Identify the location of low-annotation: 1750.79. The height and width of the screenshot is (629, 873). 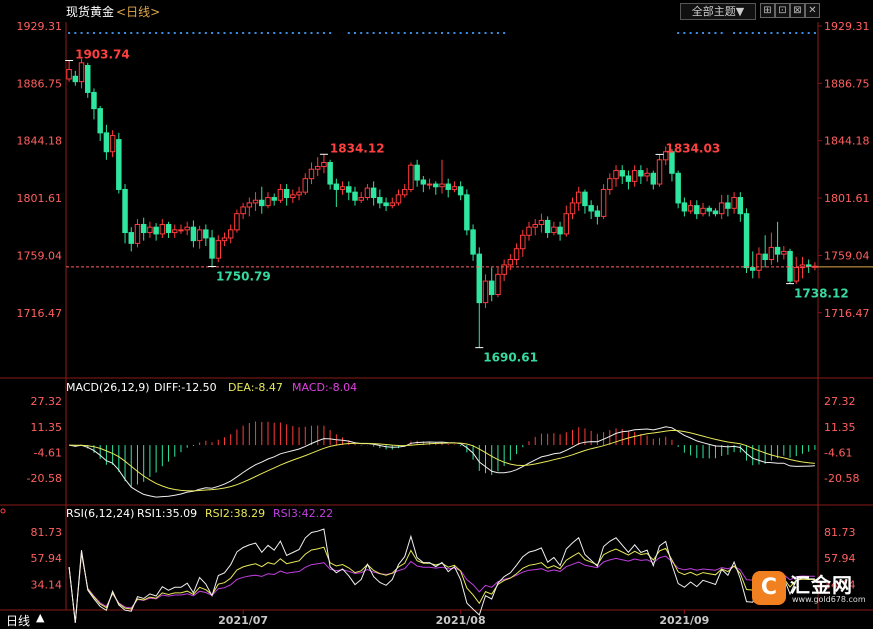
(243, 277).